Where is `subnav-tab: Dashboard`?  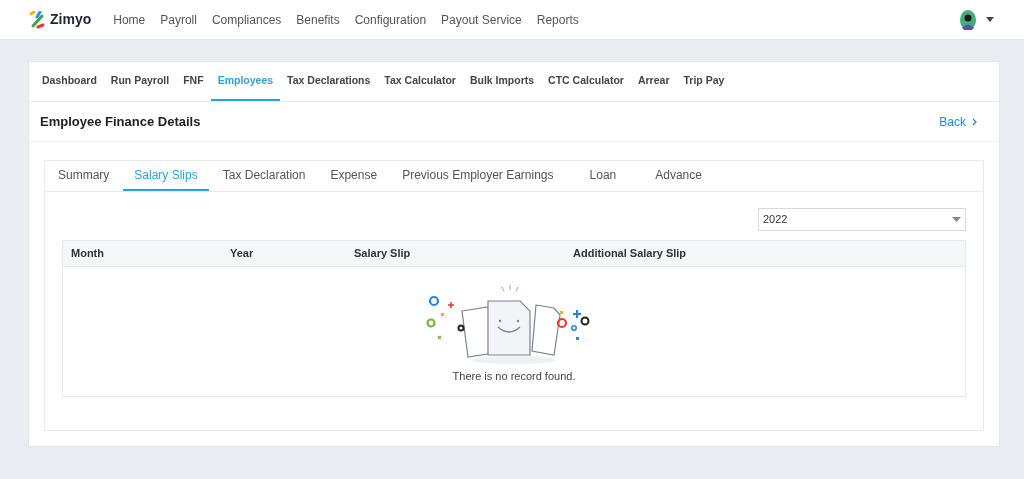
subnav-tab: Dashboard is located at coordinates (69, 81).